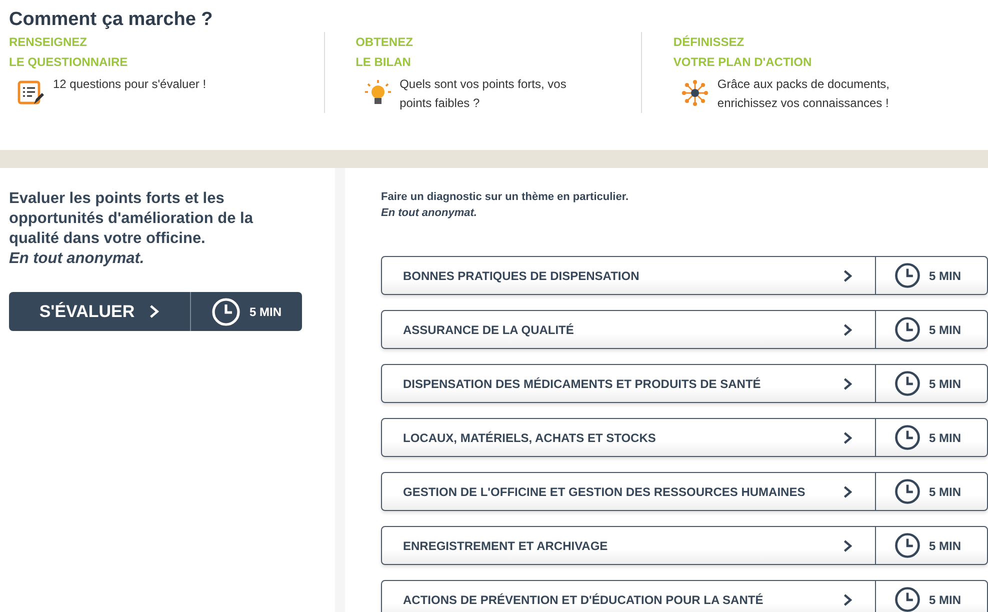 Image resolution: width=988 pixels, height=612 pixels. Describe the element at coordinates (505, 197) in the screenshot. I see `intro-text: Faire un diagnostic sur un thème en particulier.` at that location.